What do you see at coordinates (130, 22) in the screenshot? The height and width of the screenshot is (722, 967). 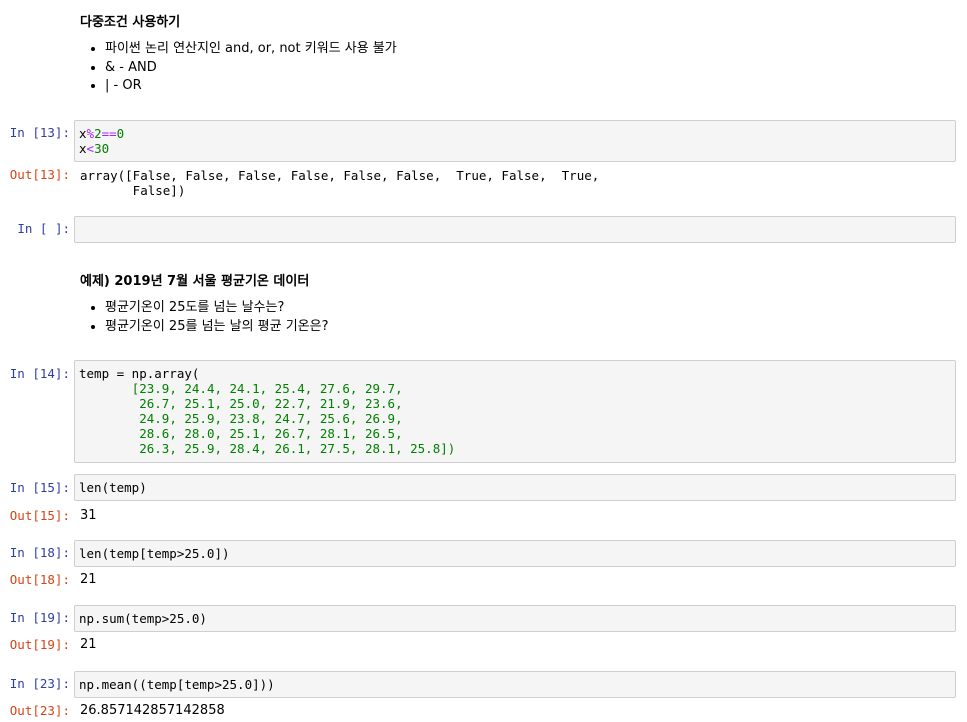 I see `section-title: 다중조건 사용하기` at bounding box center [130, 22].